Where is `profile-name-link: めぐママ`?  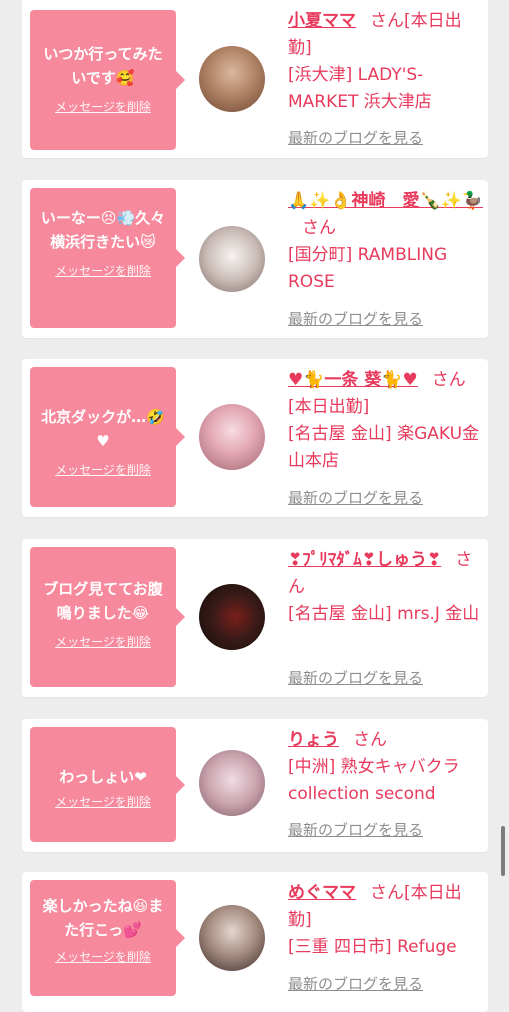
profile-name-link: めぐママ is located at coordinates (322, 893).